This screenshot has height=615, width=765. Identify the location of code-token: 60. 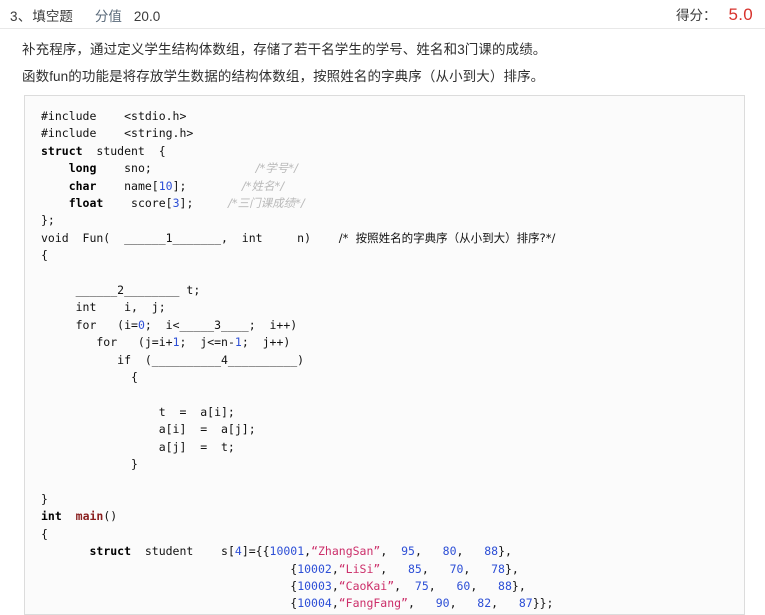
(463, 585).